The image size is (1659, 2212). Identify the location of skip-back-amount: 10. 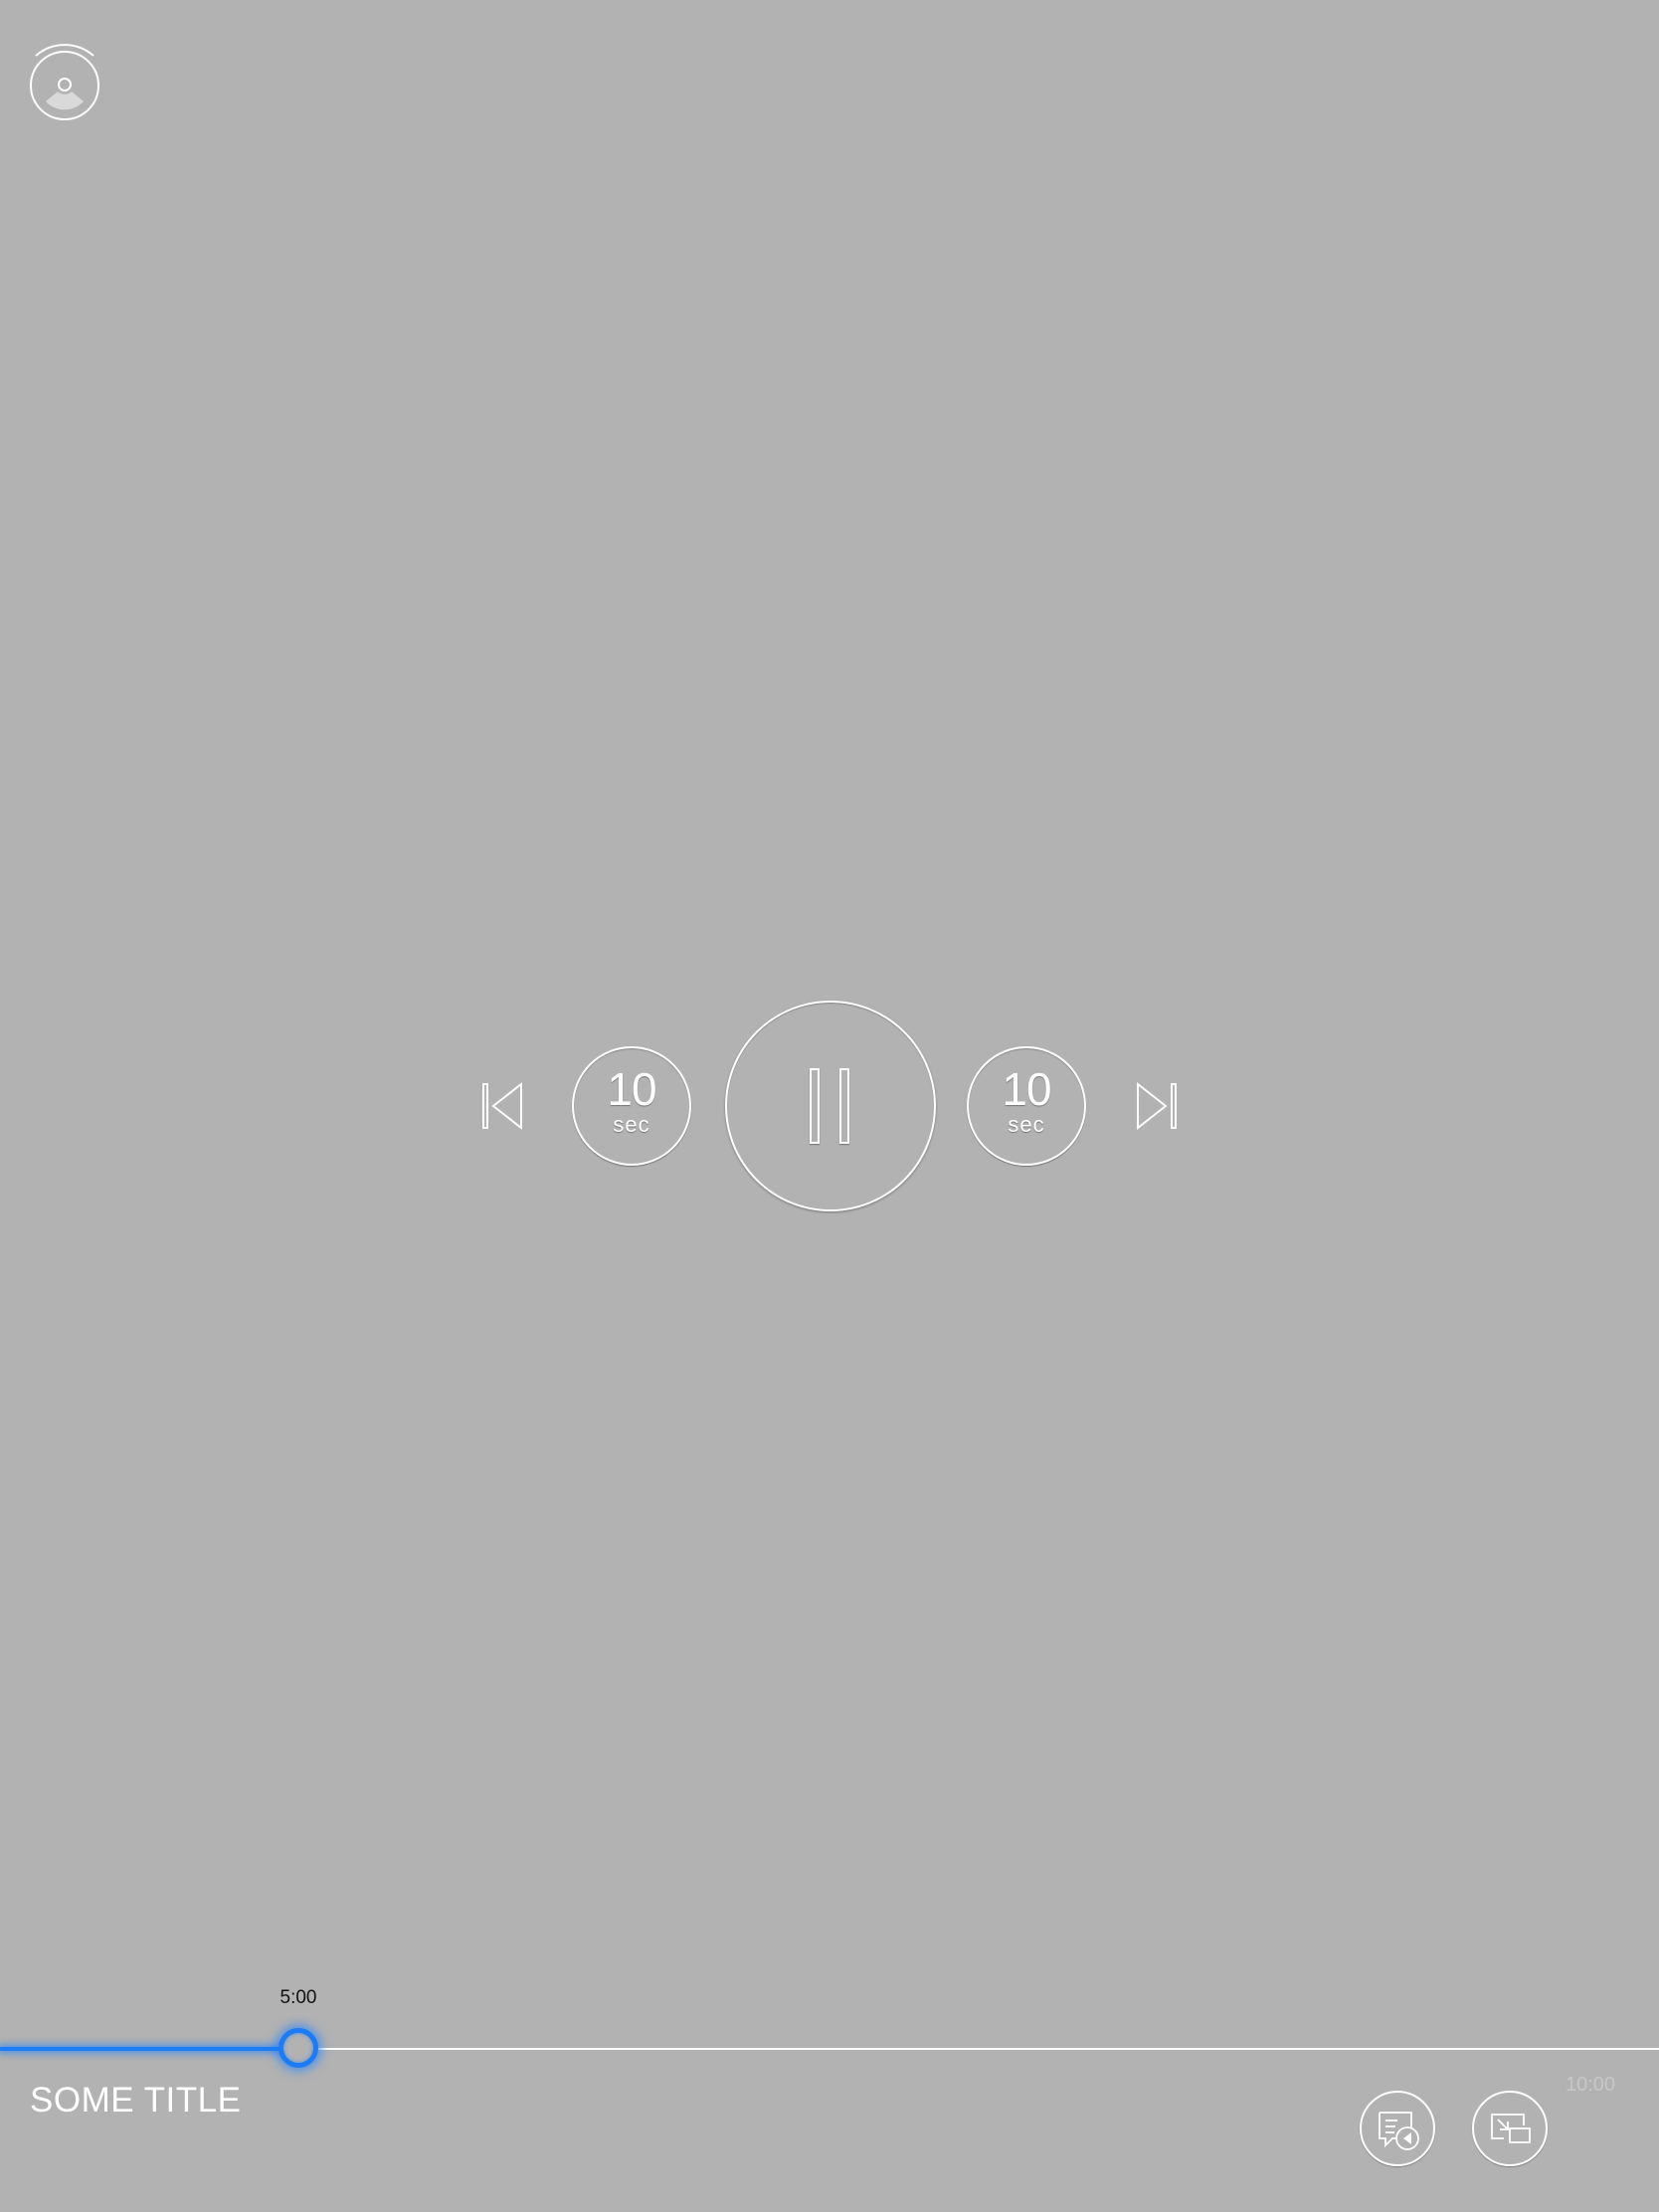
(631, 1089).